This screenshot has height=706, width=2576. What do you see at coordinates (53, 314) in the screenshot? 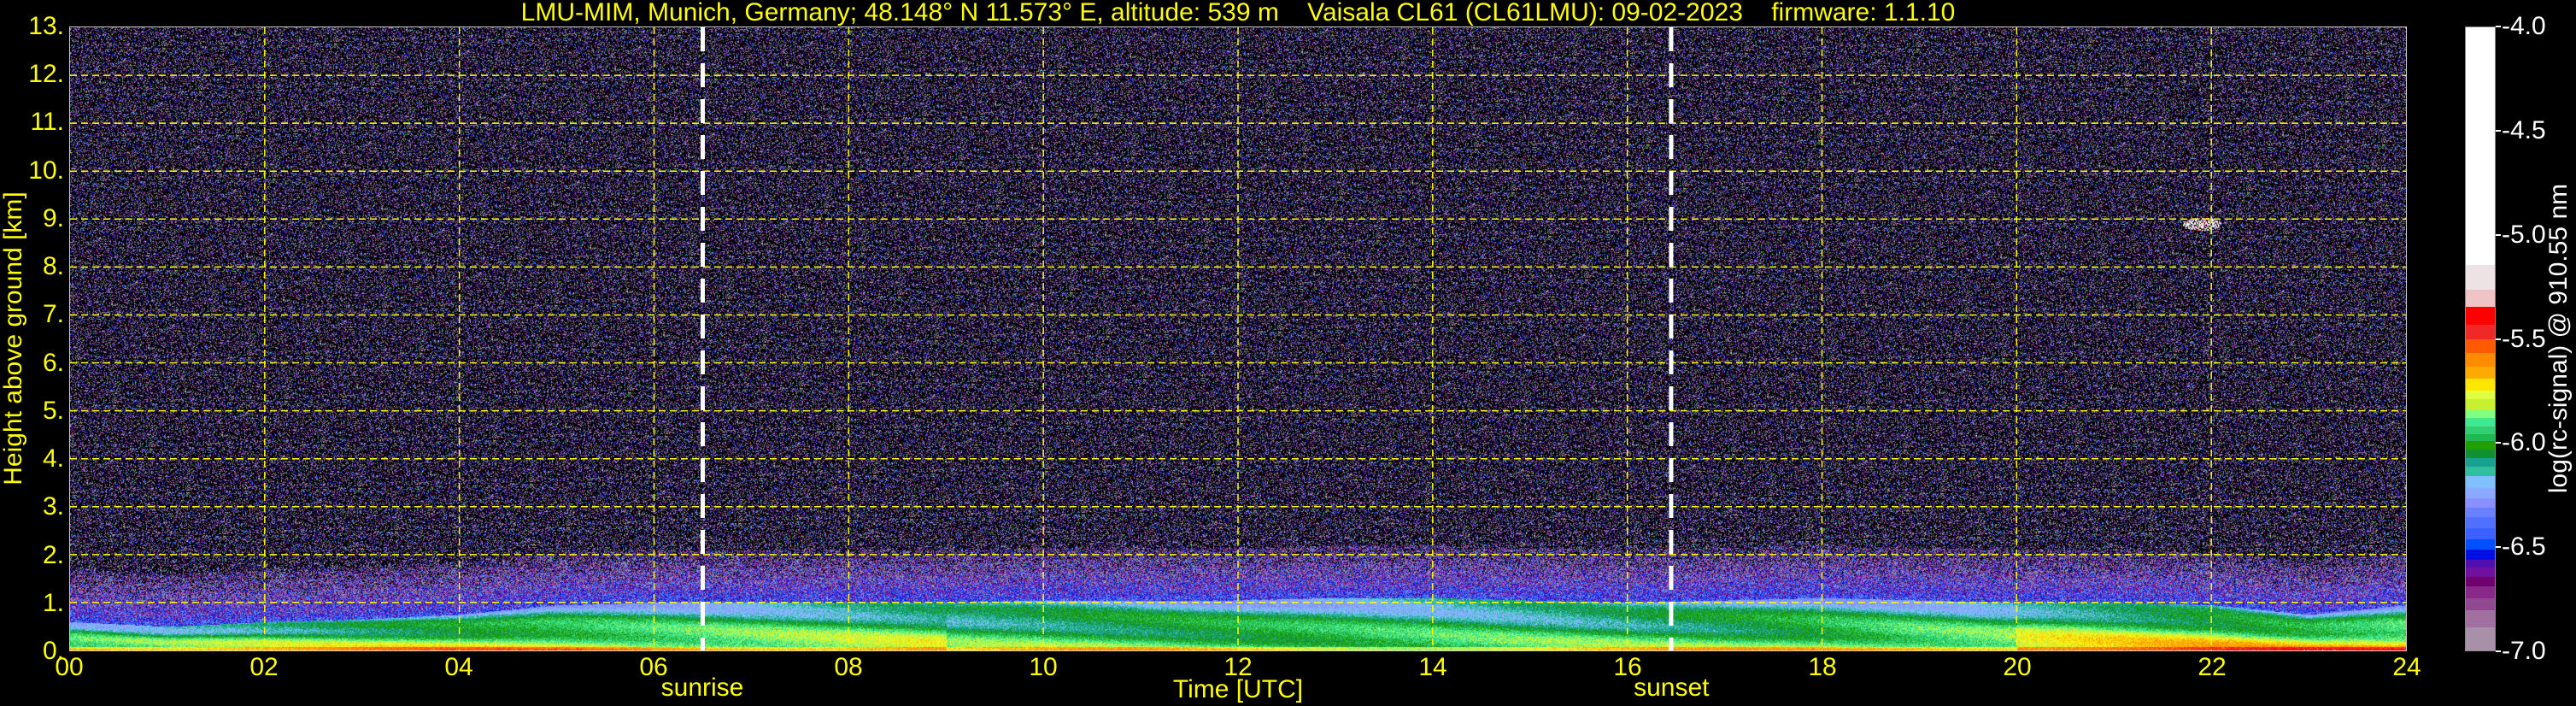
I see `y-tick-label: 7.` at bounding box center [53, 314].